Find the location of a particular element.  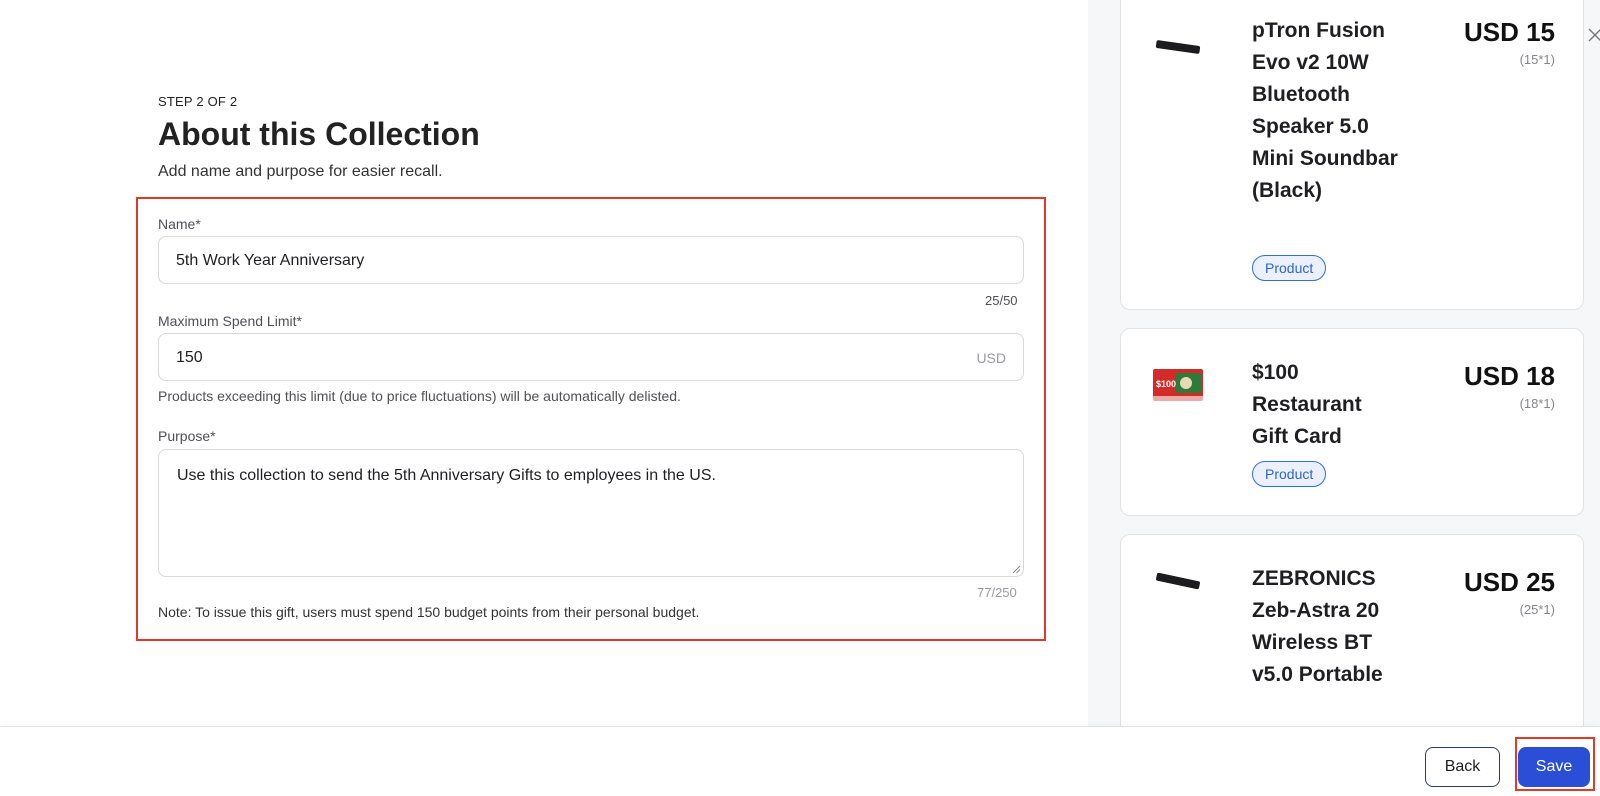

product-price: USD 25 is located at coordinates (1509, 582).